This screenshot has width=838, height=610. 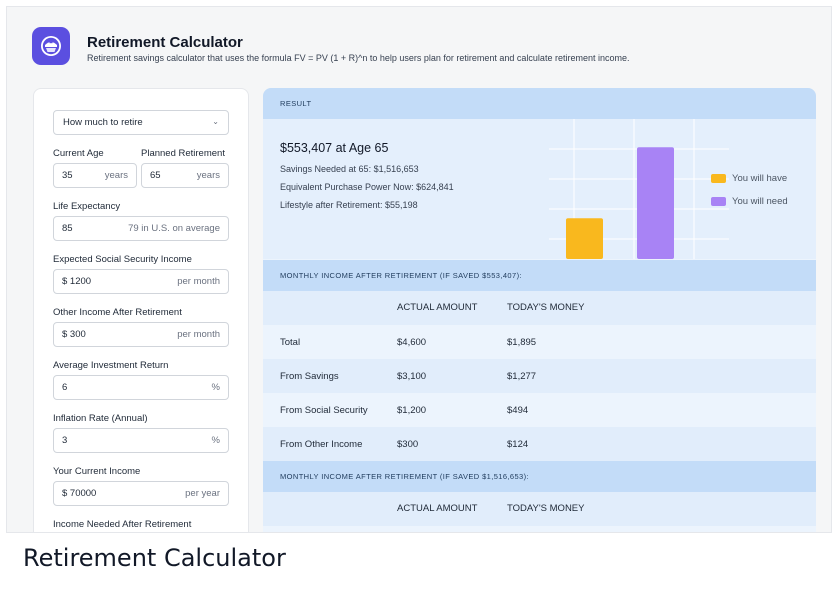 What do you see at coordinates (103, 122) in the screenshot?
I see `calculation-mode-value: How much to retire` at bounding box center [103, 122].